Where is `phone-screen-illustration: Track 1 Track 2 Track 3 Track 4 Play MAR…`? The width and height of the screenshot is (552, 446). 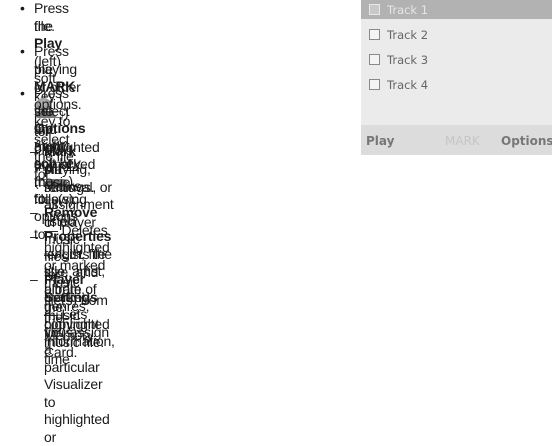 phone-screen-illustration: Track 1 Track 2 Track 3 Track 4 Play MAR… is located at coordinates (456, 77).